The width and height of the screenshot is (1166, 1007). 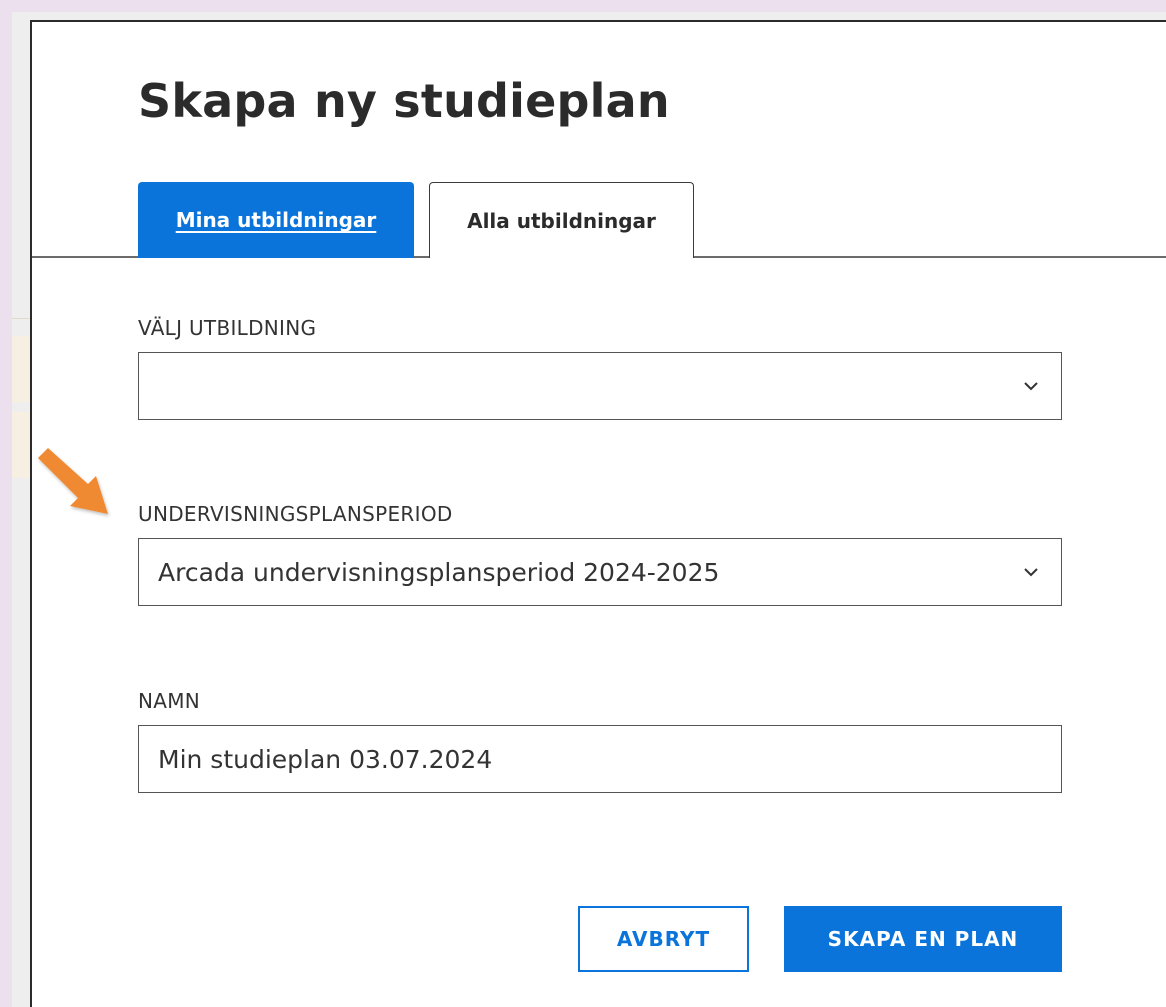 I want to click on arrow-pointer-icon, so click(x=73, y=481).